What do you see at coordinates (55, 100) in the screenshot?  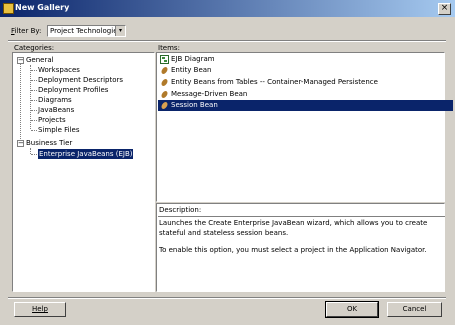 I see `tree-item-diagrams: Diagrams` at bounding box center [55, 100].